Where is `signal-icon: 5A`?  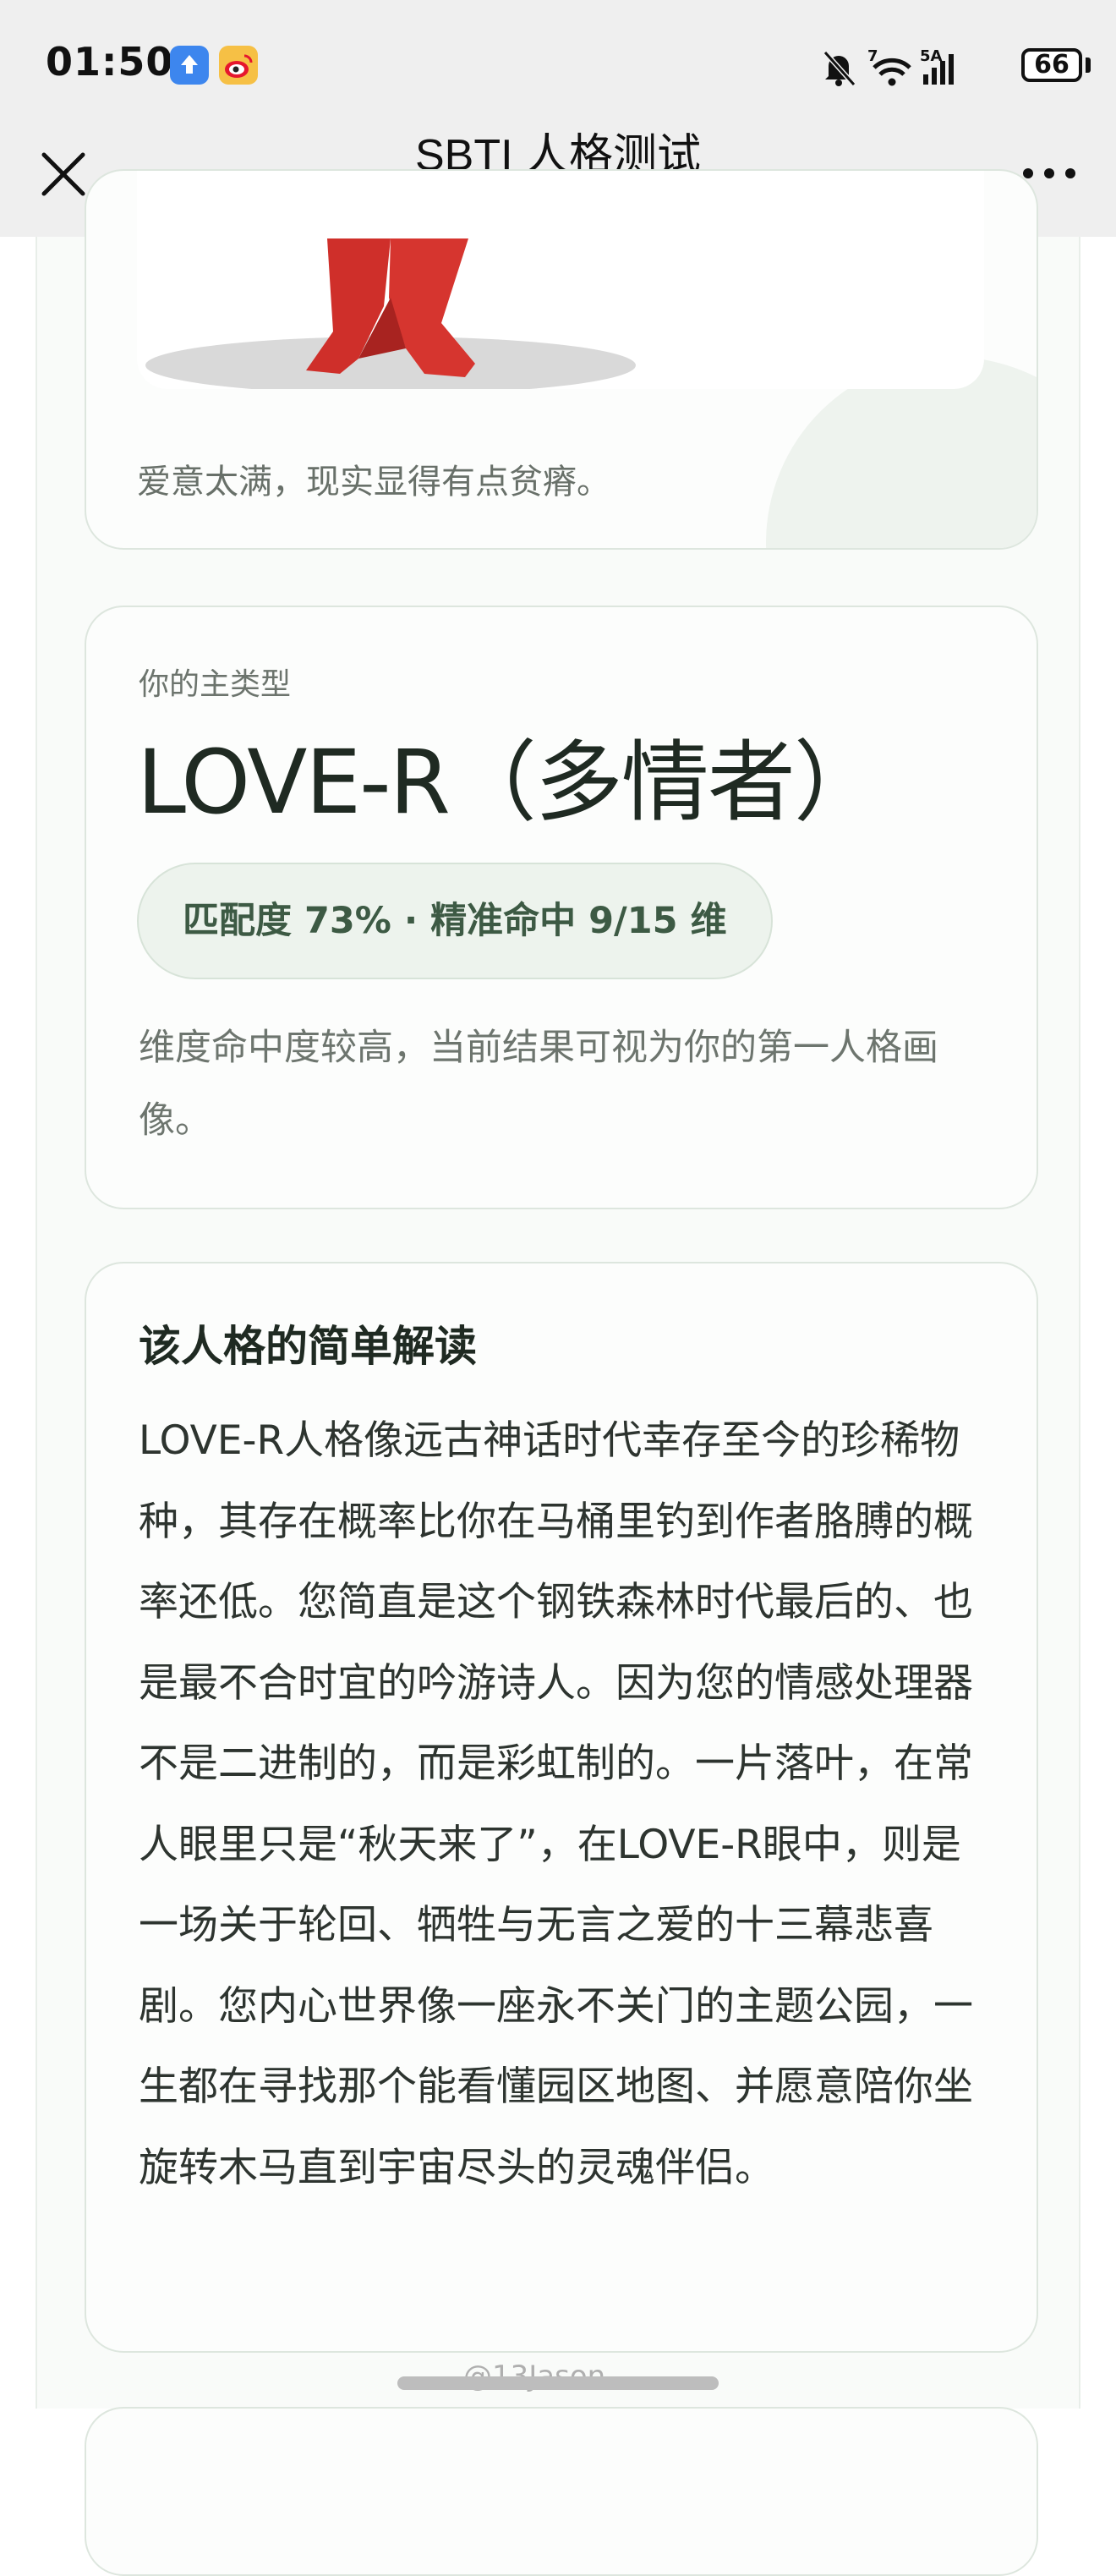 signal-icon: 5A is located at coordinates (937, 66).